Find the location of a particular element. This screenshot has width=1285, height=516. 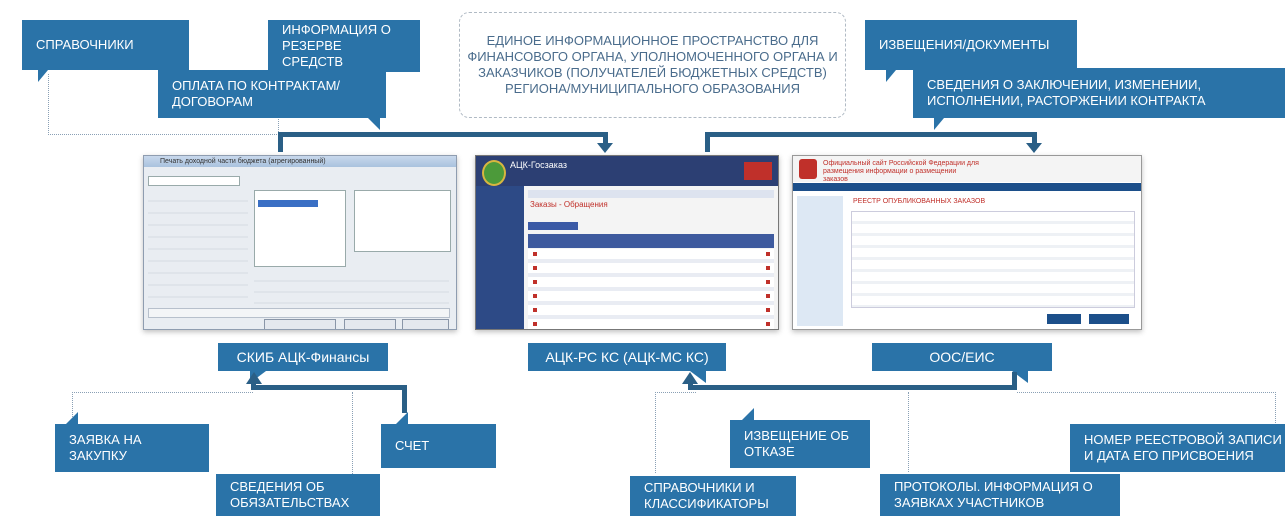

callout-otkaz-tail is located at coordinates (748, 414).